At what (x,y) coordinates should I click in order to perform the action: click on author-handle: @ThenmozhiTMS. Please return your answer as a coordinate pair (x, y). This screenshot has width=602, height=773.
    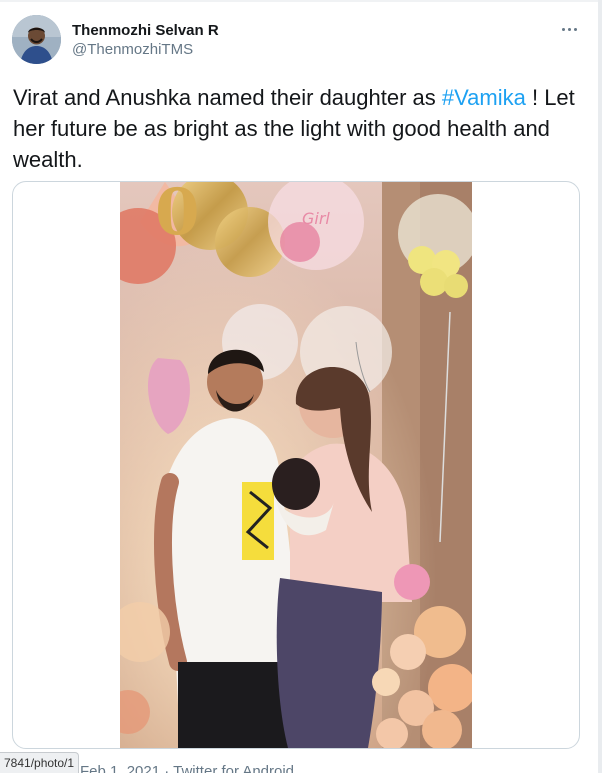
    Looking at the image, I should click on (132, 49).